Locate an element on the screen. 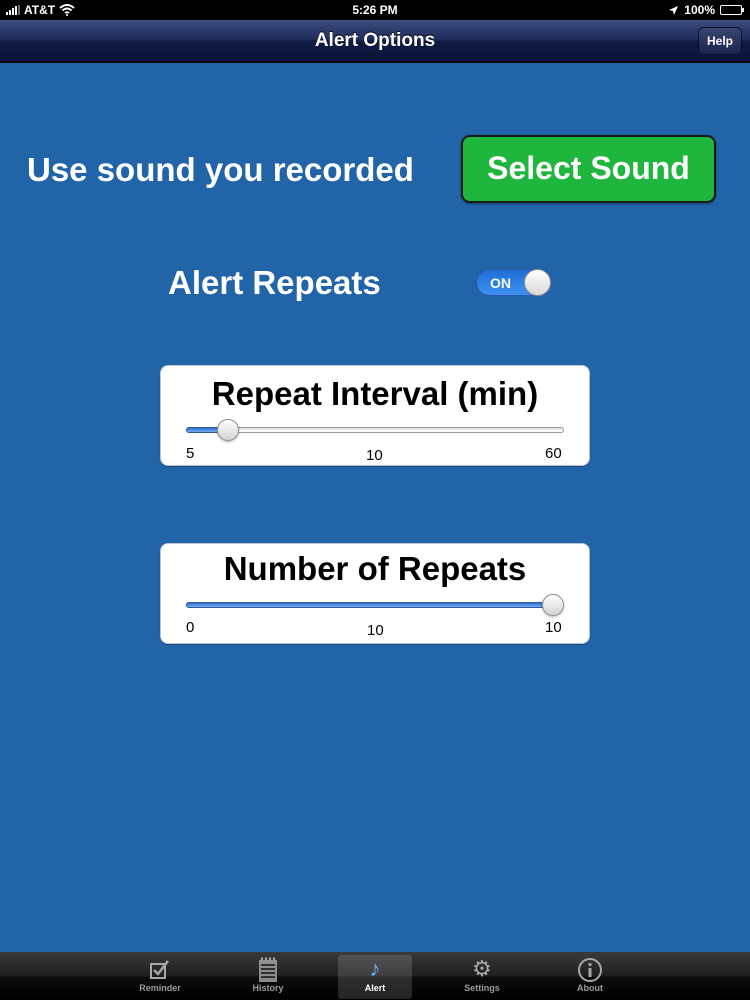  interval-min-label: 5 is located at coordinates (190, 453).